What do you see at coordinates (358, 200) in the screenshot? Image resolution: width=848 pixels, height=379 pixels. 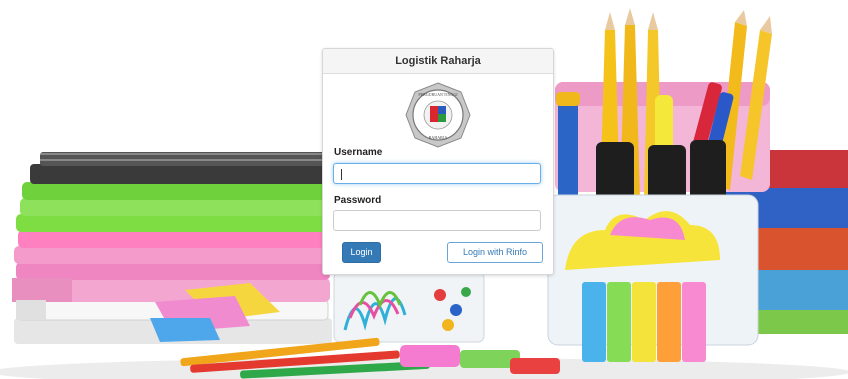 I see `password-label: Password` at bounding box center [358, 200].